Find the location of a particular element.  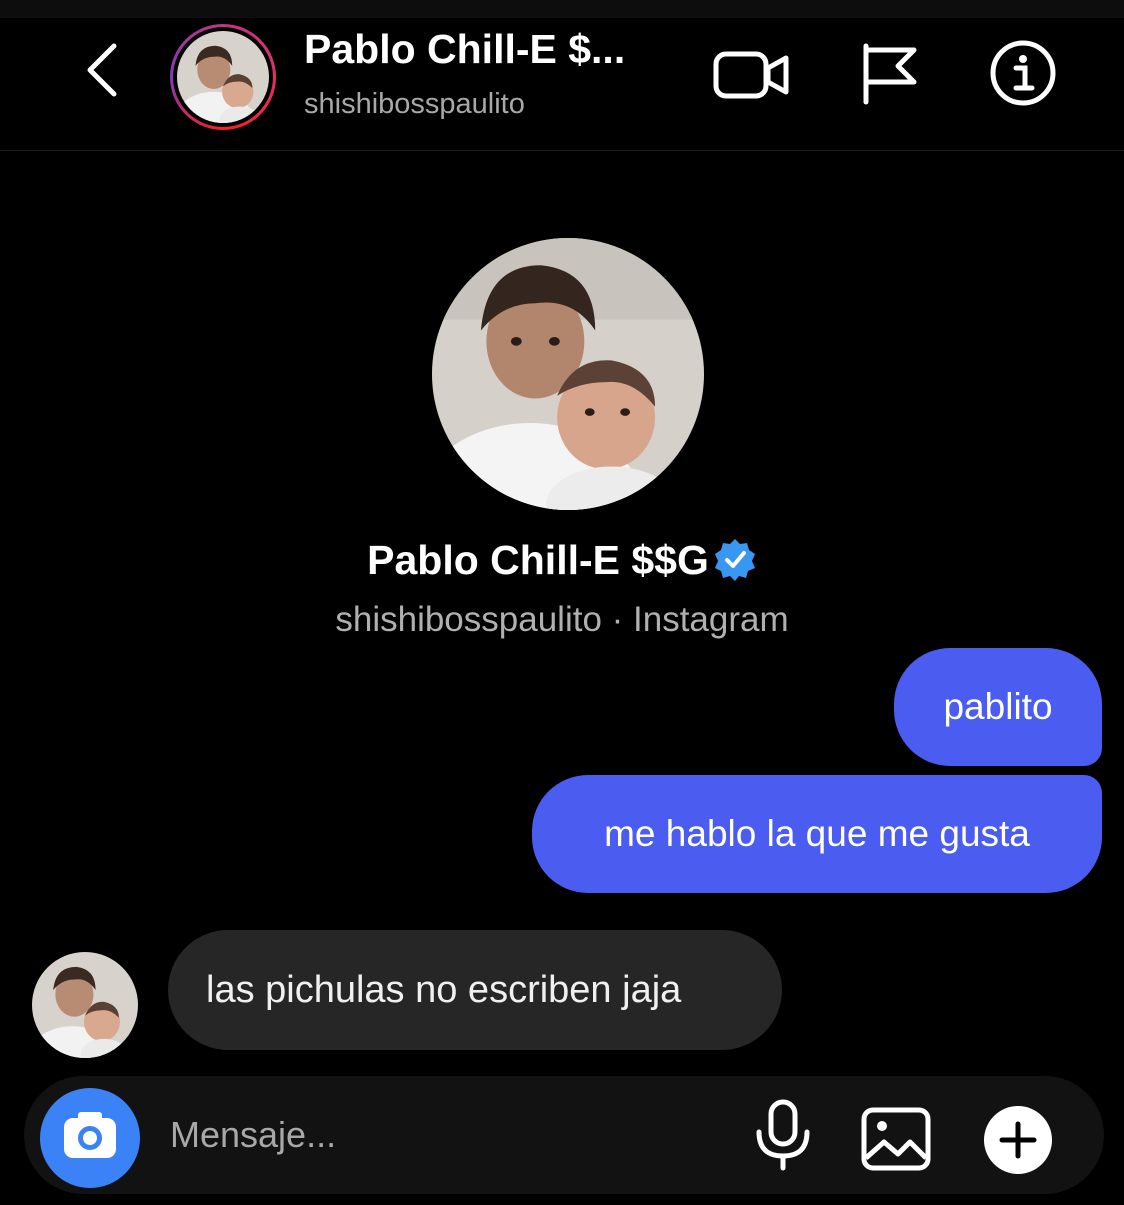

voice-message-button is located at coordinates (783, 1135).